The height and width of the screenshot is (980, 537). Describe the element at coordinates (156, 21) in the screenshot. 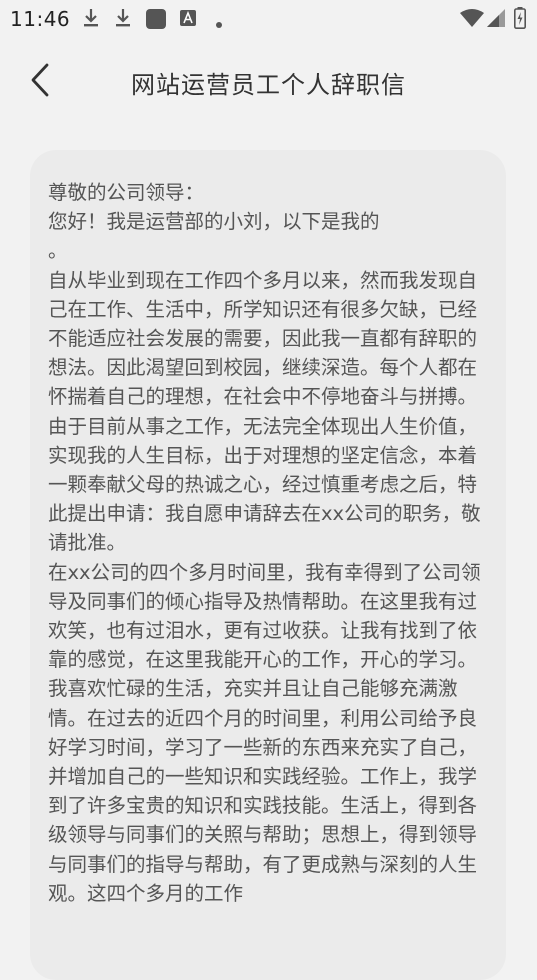

I see `app-square-icon` at that location.